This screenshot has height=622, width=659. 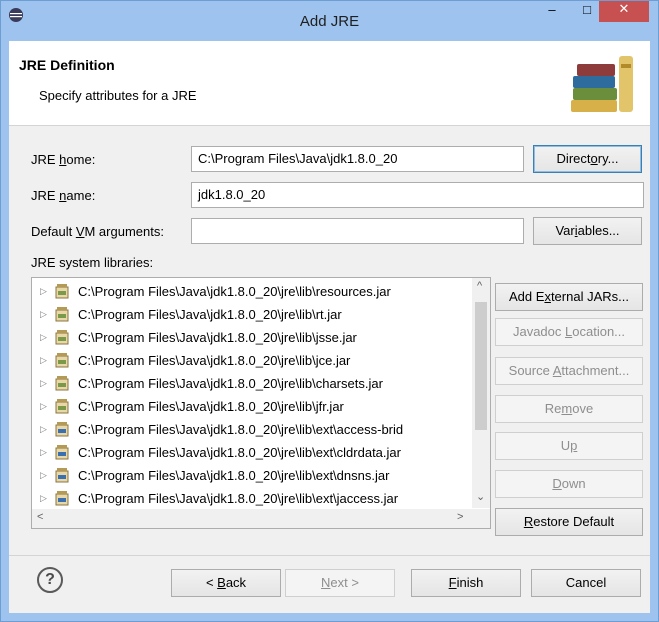 I want to click on restore-default-button: Restore Default, so click(x=569, y=522).